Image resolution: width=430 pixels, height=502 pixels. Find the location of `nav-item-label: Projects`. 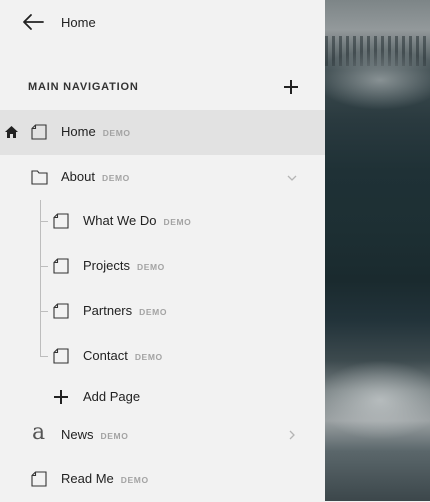

nav-item-label: Projects is located at coordinates (106, 265).